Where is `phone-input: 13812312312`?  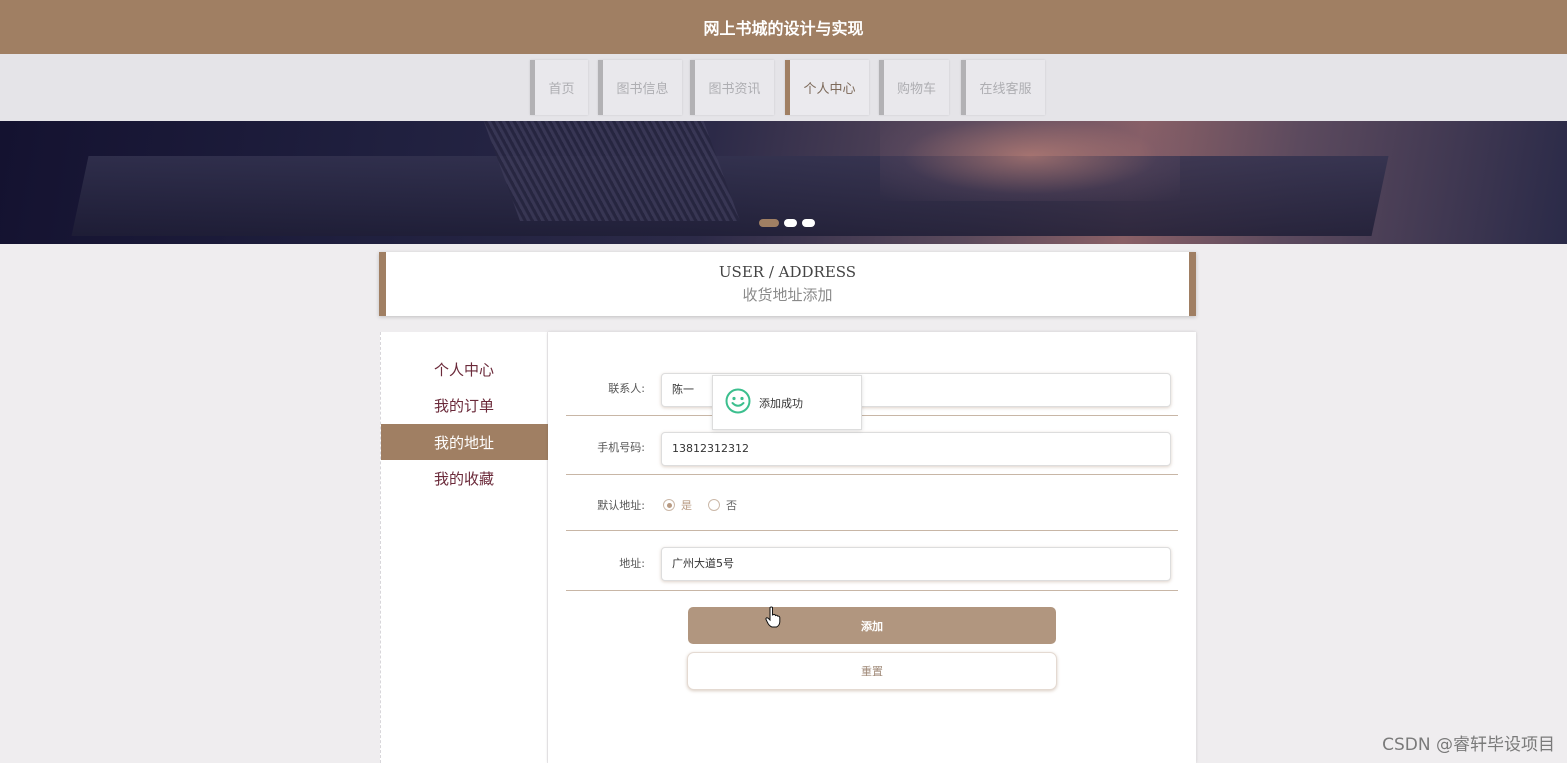
phone-input: 13812312312 is located at coordinates (916, 449).